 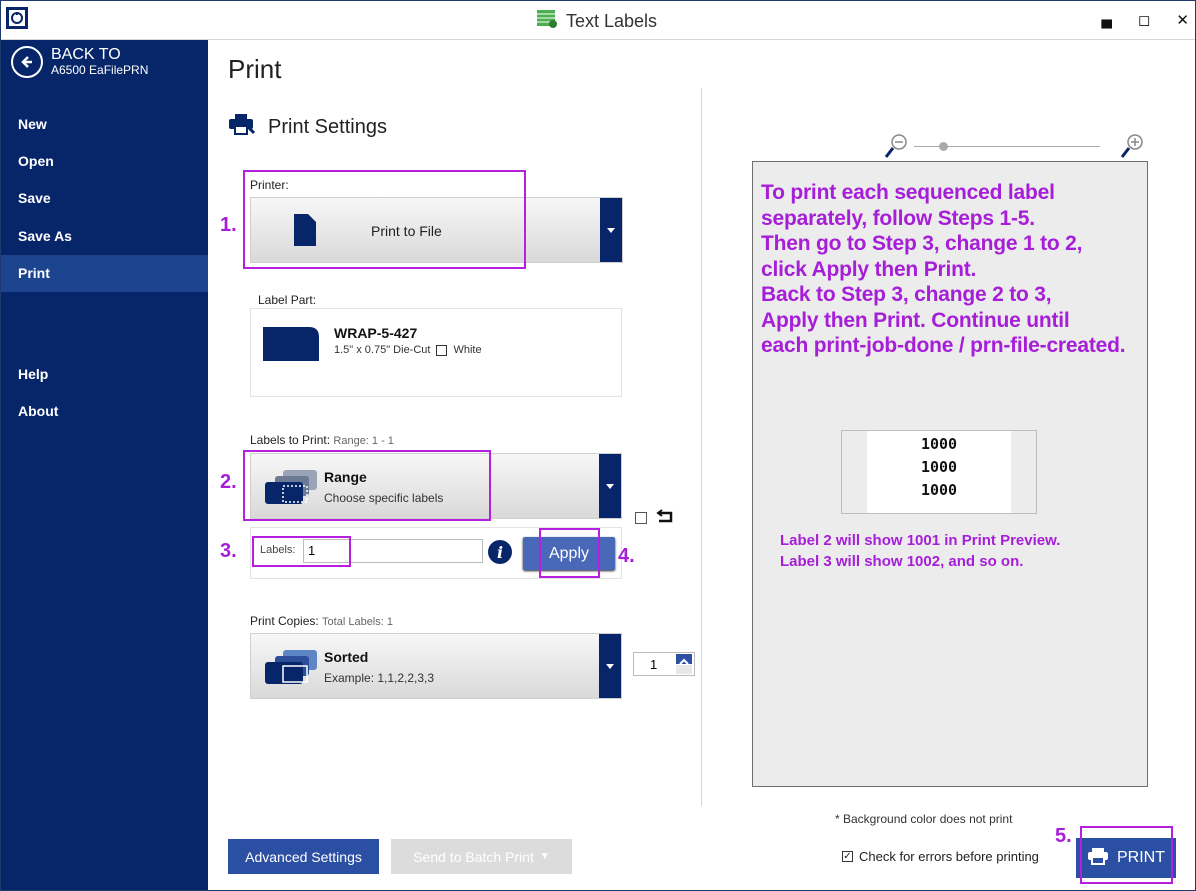 What do you see at coordinates (701, 447) in the screenshot?
I see `divider` at bounding box center [701, 447].